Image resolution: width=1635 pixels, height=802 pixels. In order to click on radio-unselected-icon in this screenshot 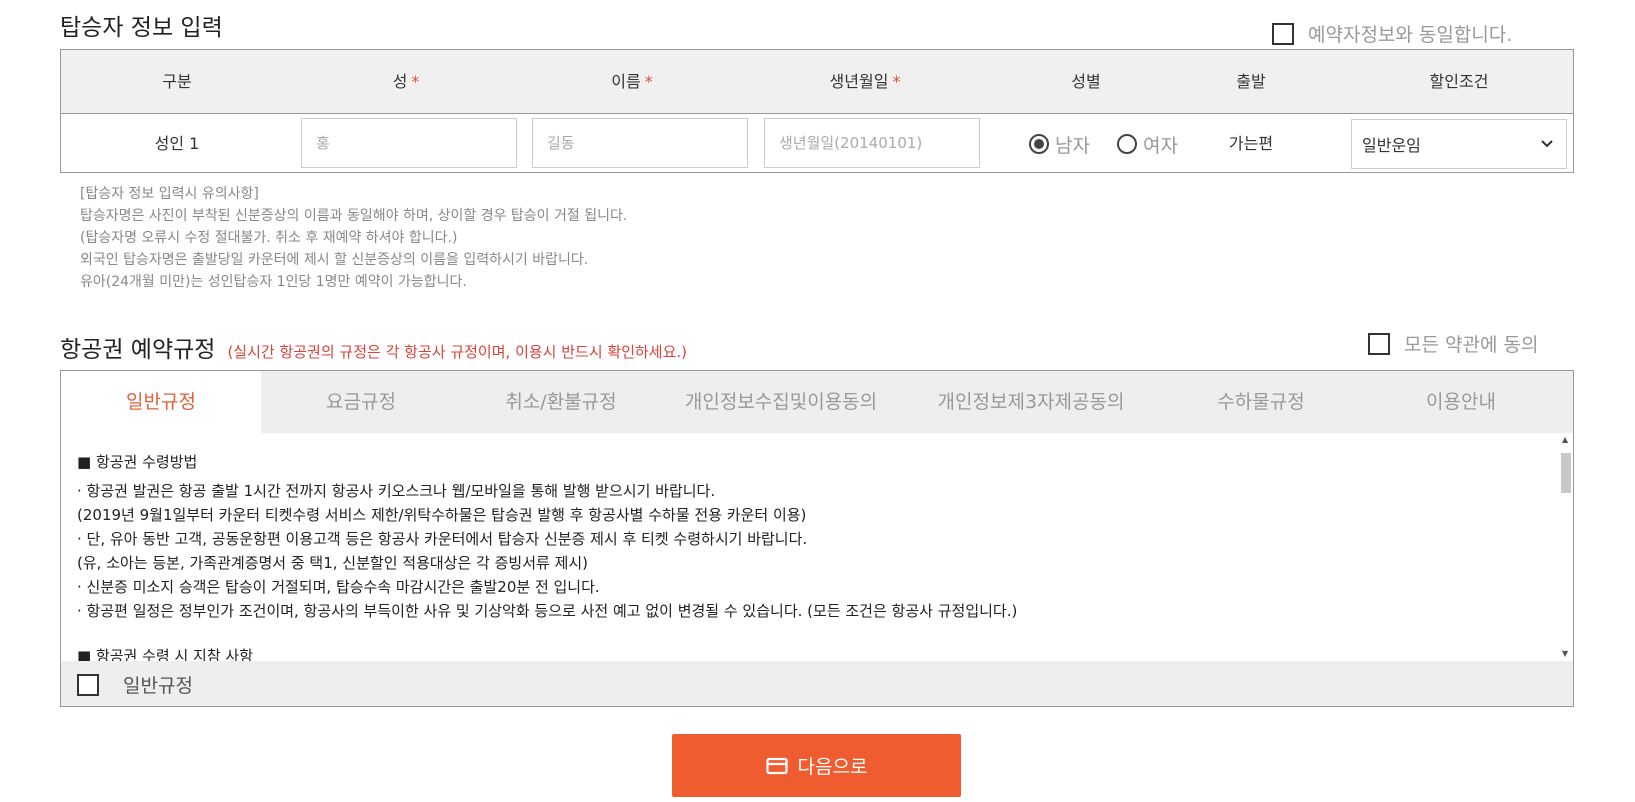, I will do `click(1127, 144)`.